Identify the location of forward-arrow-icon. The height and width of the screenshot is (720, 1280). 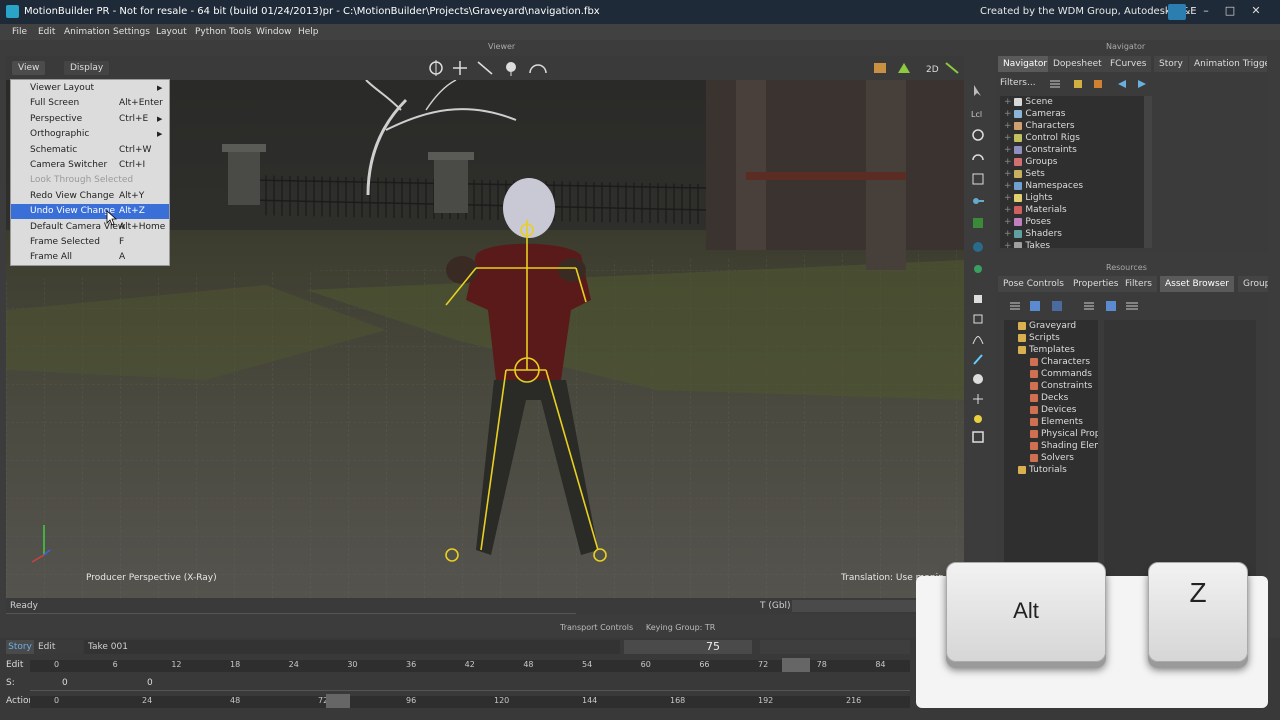
(1142, 84).